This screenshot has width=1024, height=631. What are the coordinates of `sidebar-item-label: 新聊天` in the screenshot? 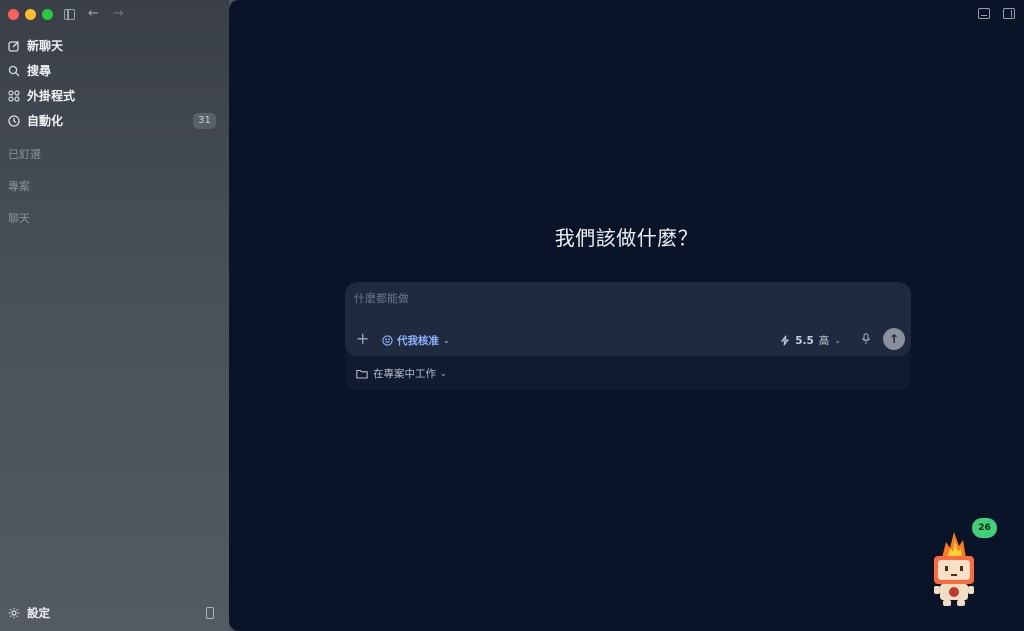 It's located at (45, 46).